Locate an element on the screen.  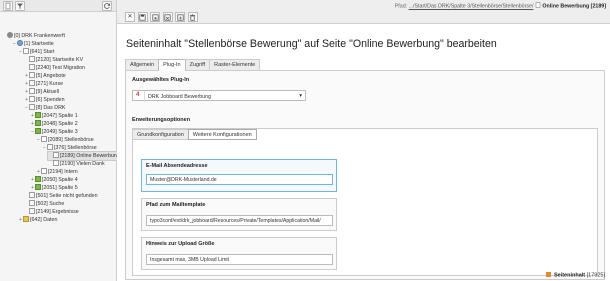
save-view-button is located at coordinates (155, 17).